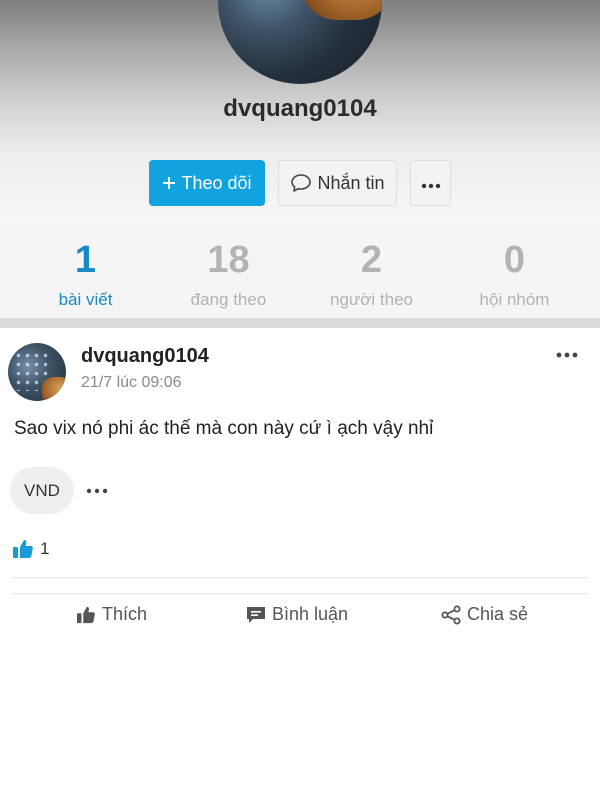 This screenshot has width=600, height=800. I want to click on comment-button: Bình luận, so click(297, 614).